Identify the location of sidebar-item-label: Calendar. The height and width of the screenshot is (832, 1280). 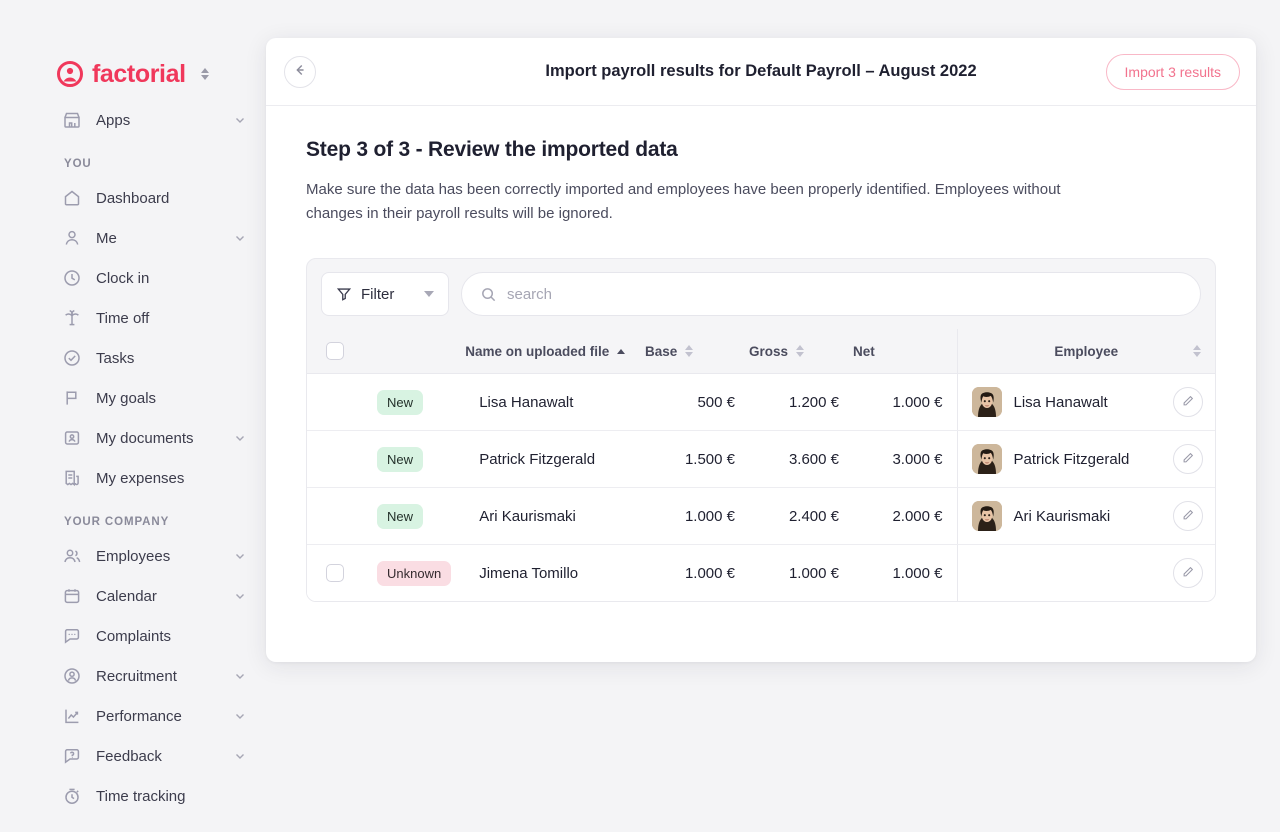
(126, 596).